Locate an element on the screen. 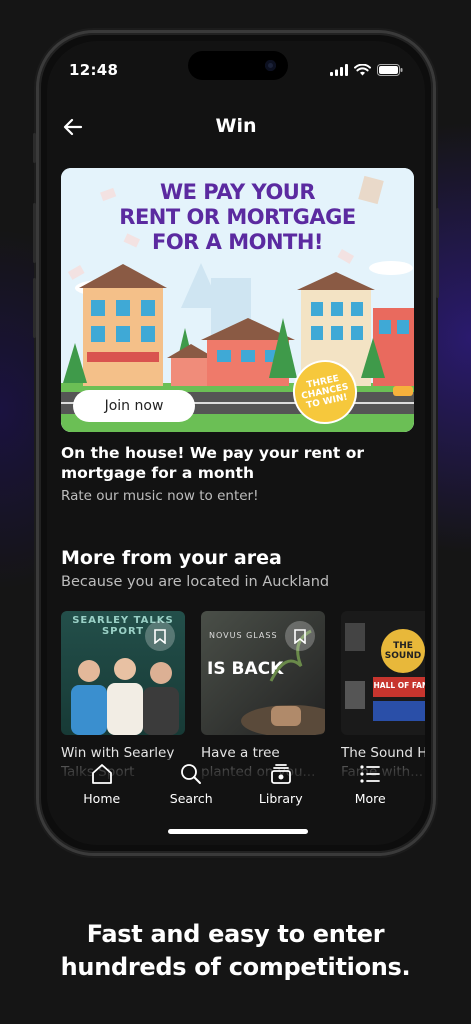  banner-headline-line: RENT OR MORTGAGE is located at coordinates (237, 217).